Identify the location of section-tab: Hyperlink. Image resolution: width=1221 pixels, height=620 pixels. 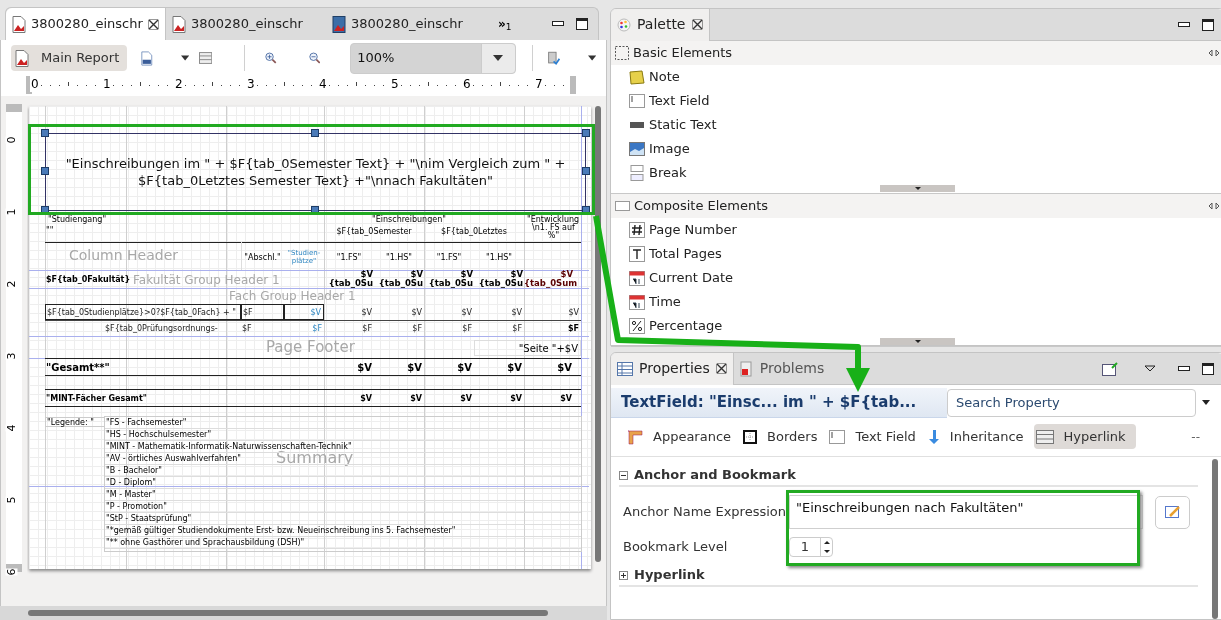
(1084, 437).